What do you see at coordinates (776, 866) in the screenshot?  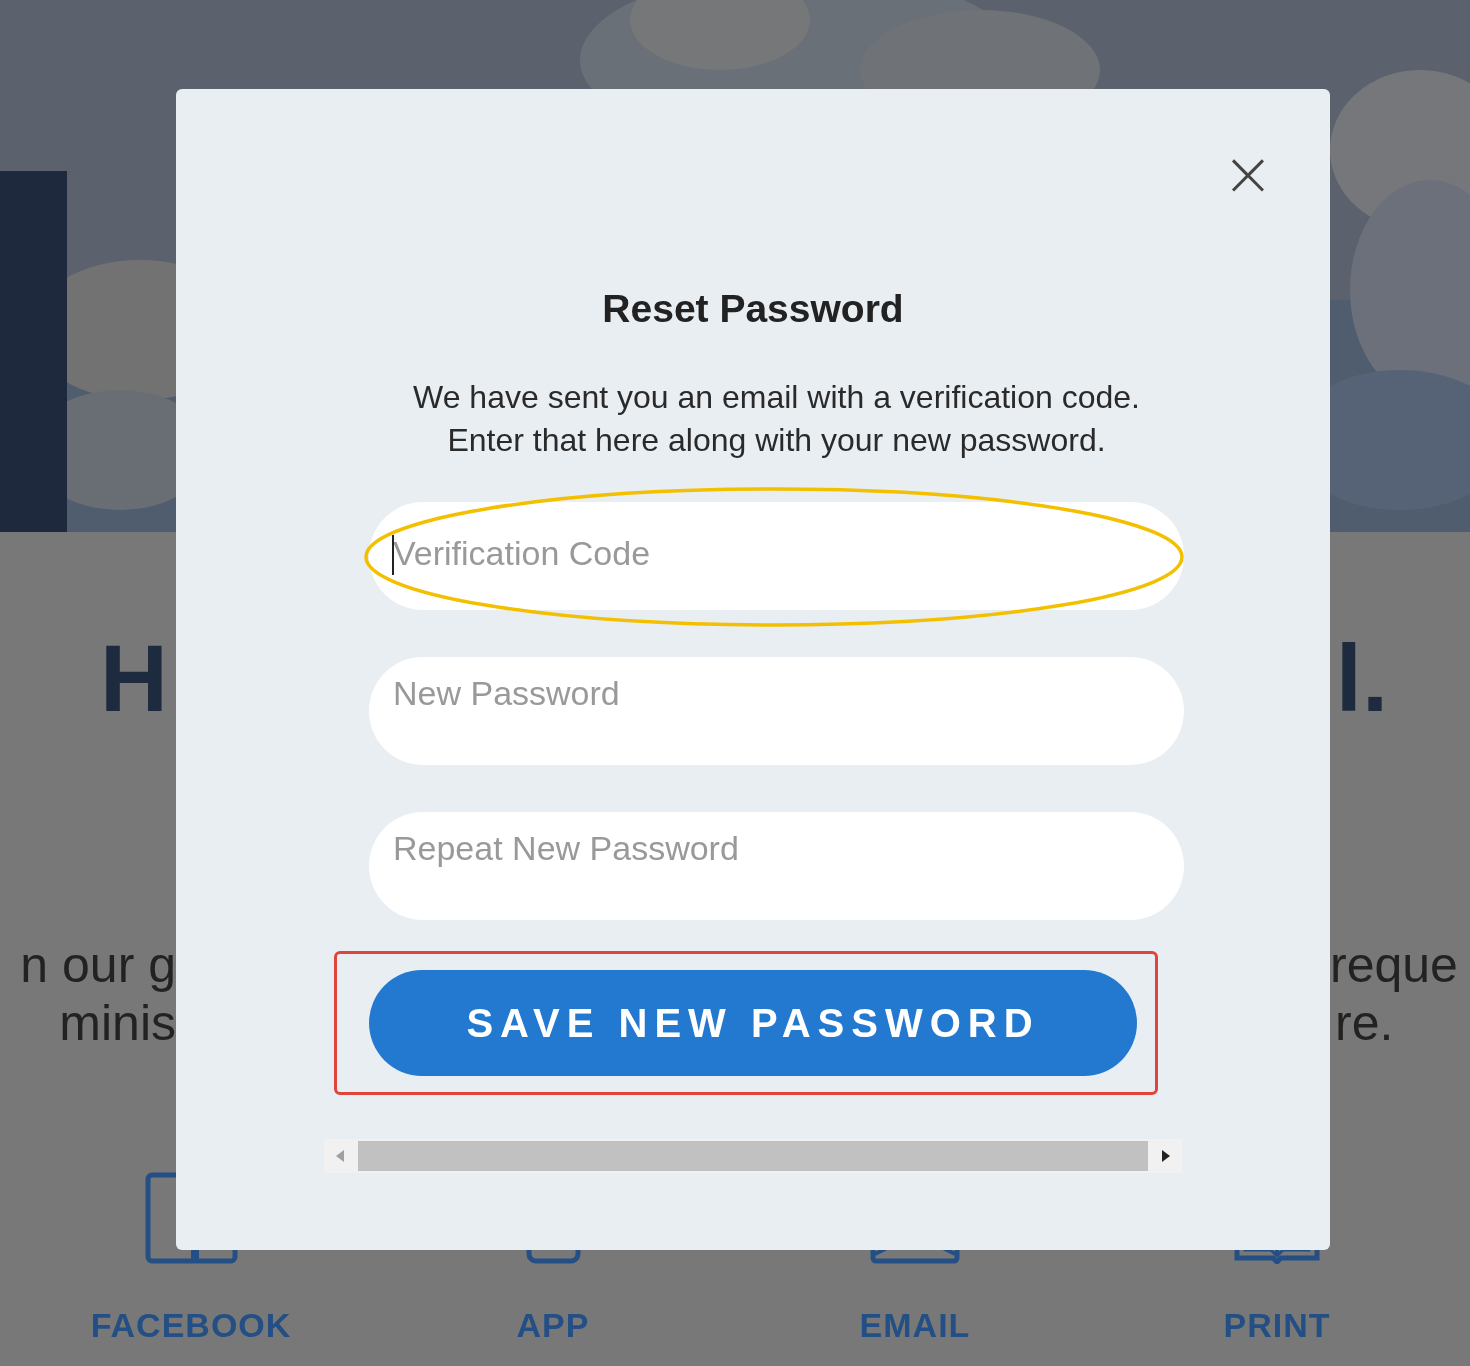 I see `input-field: Repeat New Password` at bounding box center [776, 866].